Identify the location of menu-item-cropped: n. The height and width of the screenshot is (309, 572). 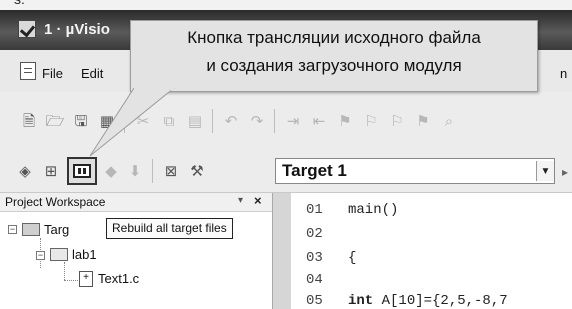
(563, 73).